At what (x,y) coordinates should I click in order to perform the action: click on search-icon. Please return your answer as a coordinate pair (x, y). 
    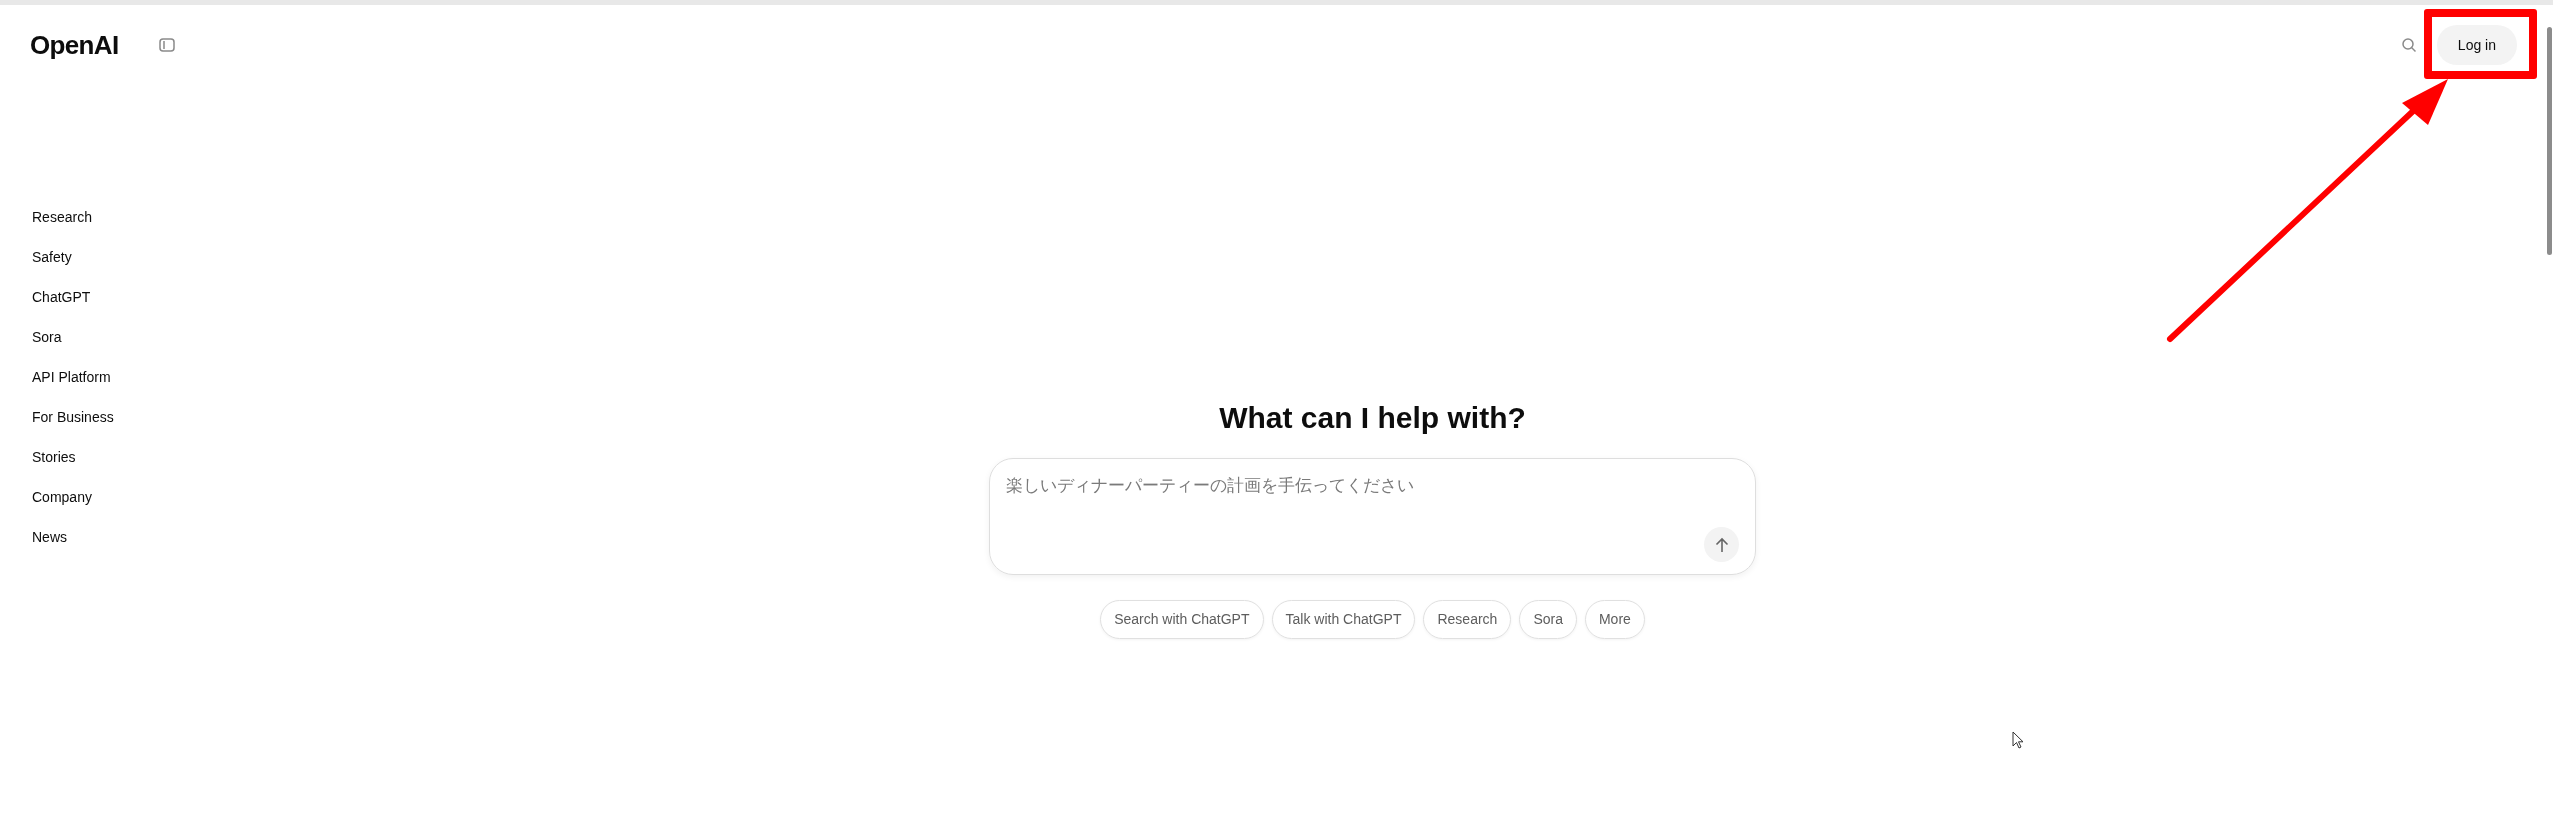
    Looking at the image, I should click on (2408, 45).